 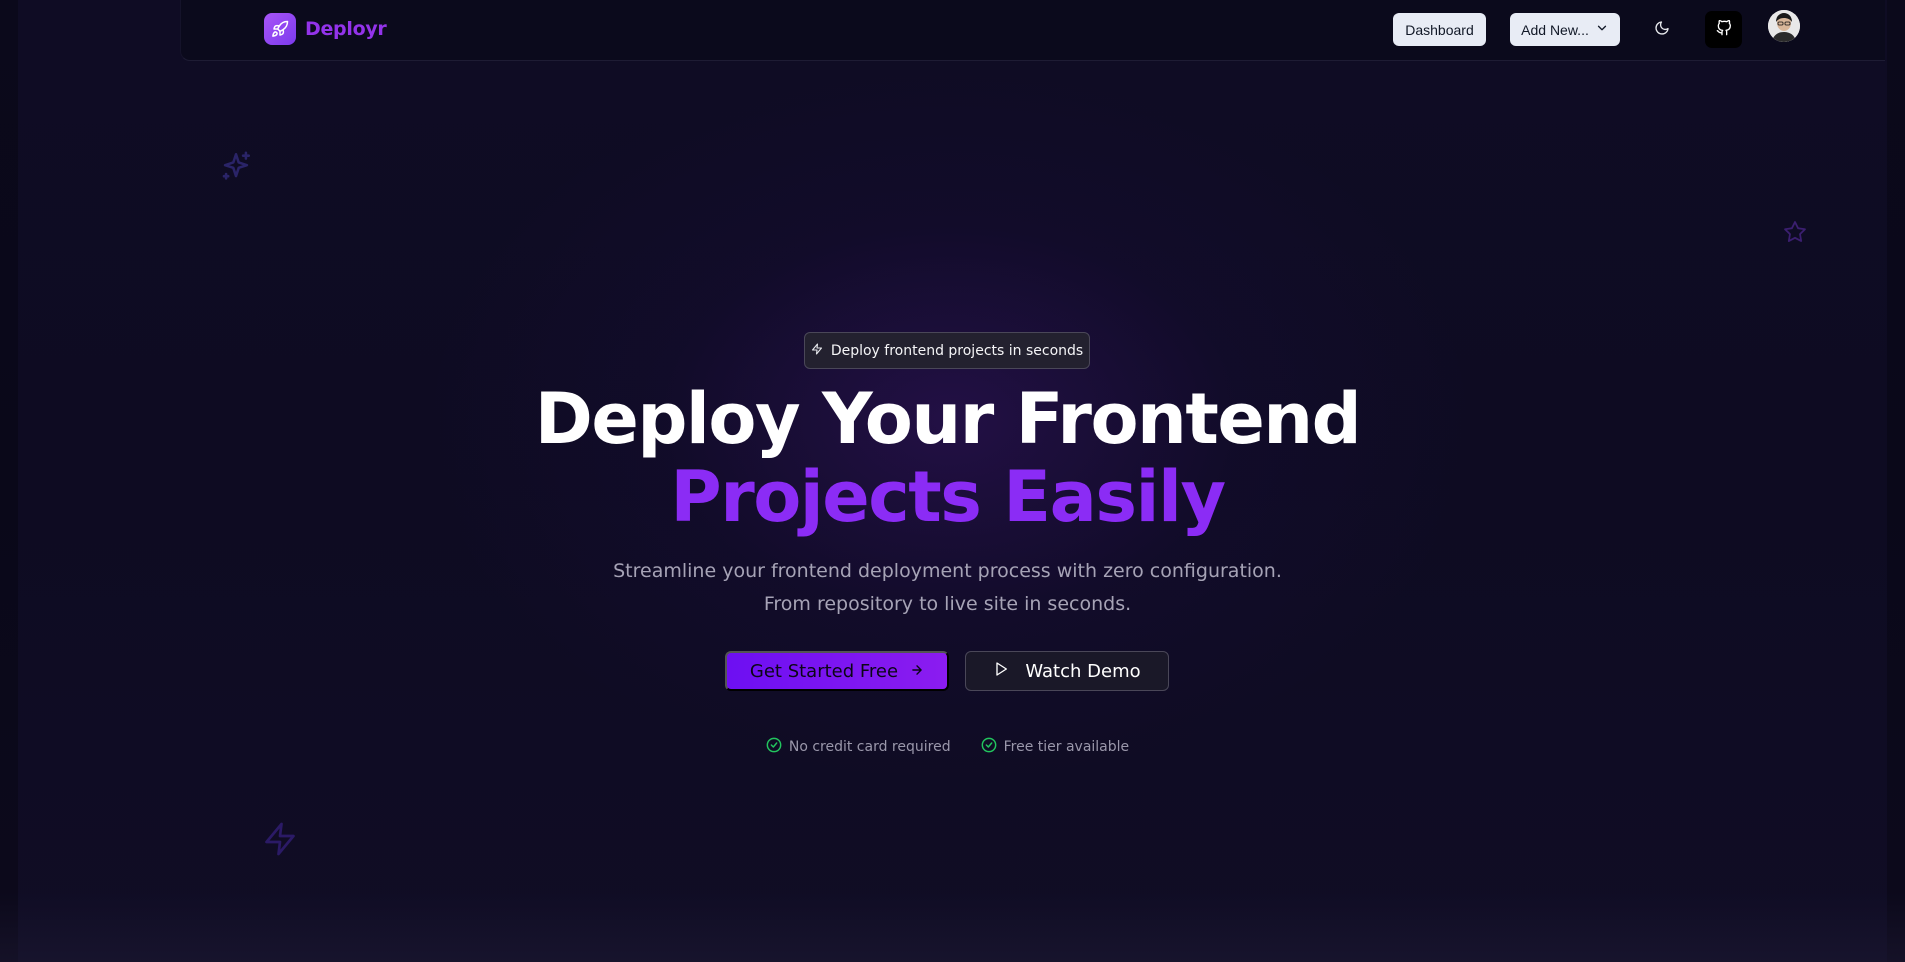 I want to click on github-icon, so click(x=1724, y=29).